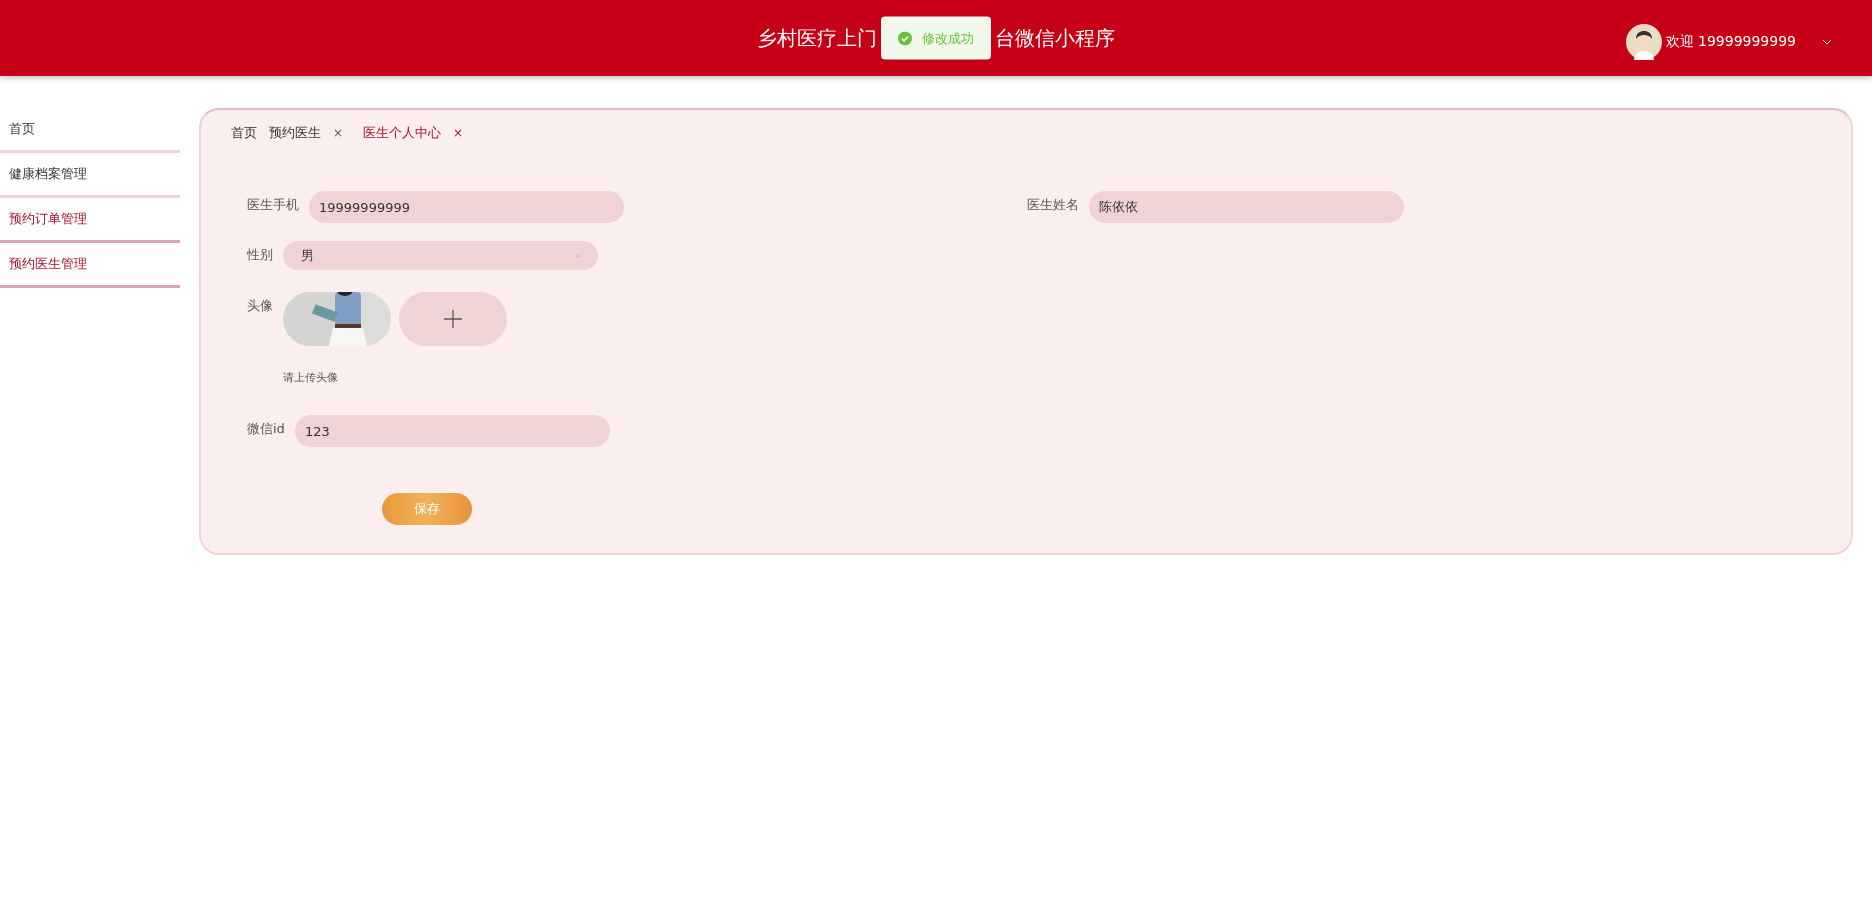  I want to click on toast-message: 修改成功, so click(948, 38).